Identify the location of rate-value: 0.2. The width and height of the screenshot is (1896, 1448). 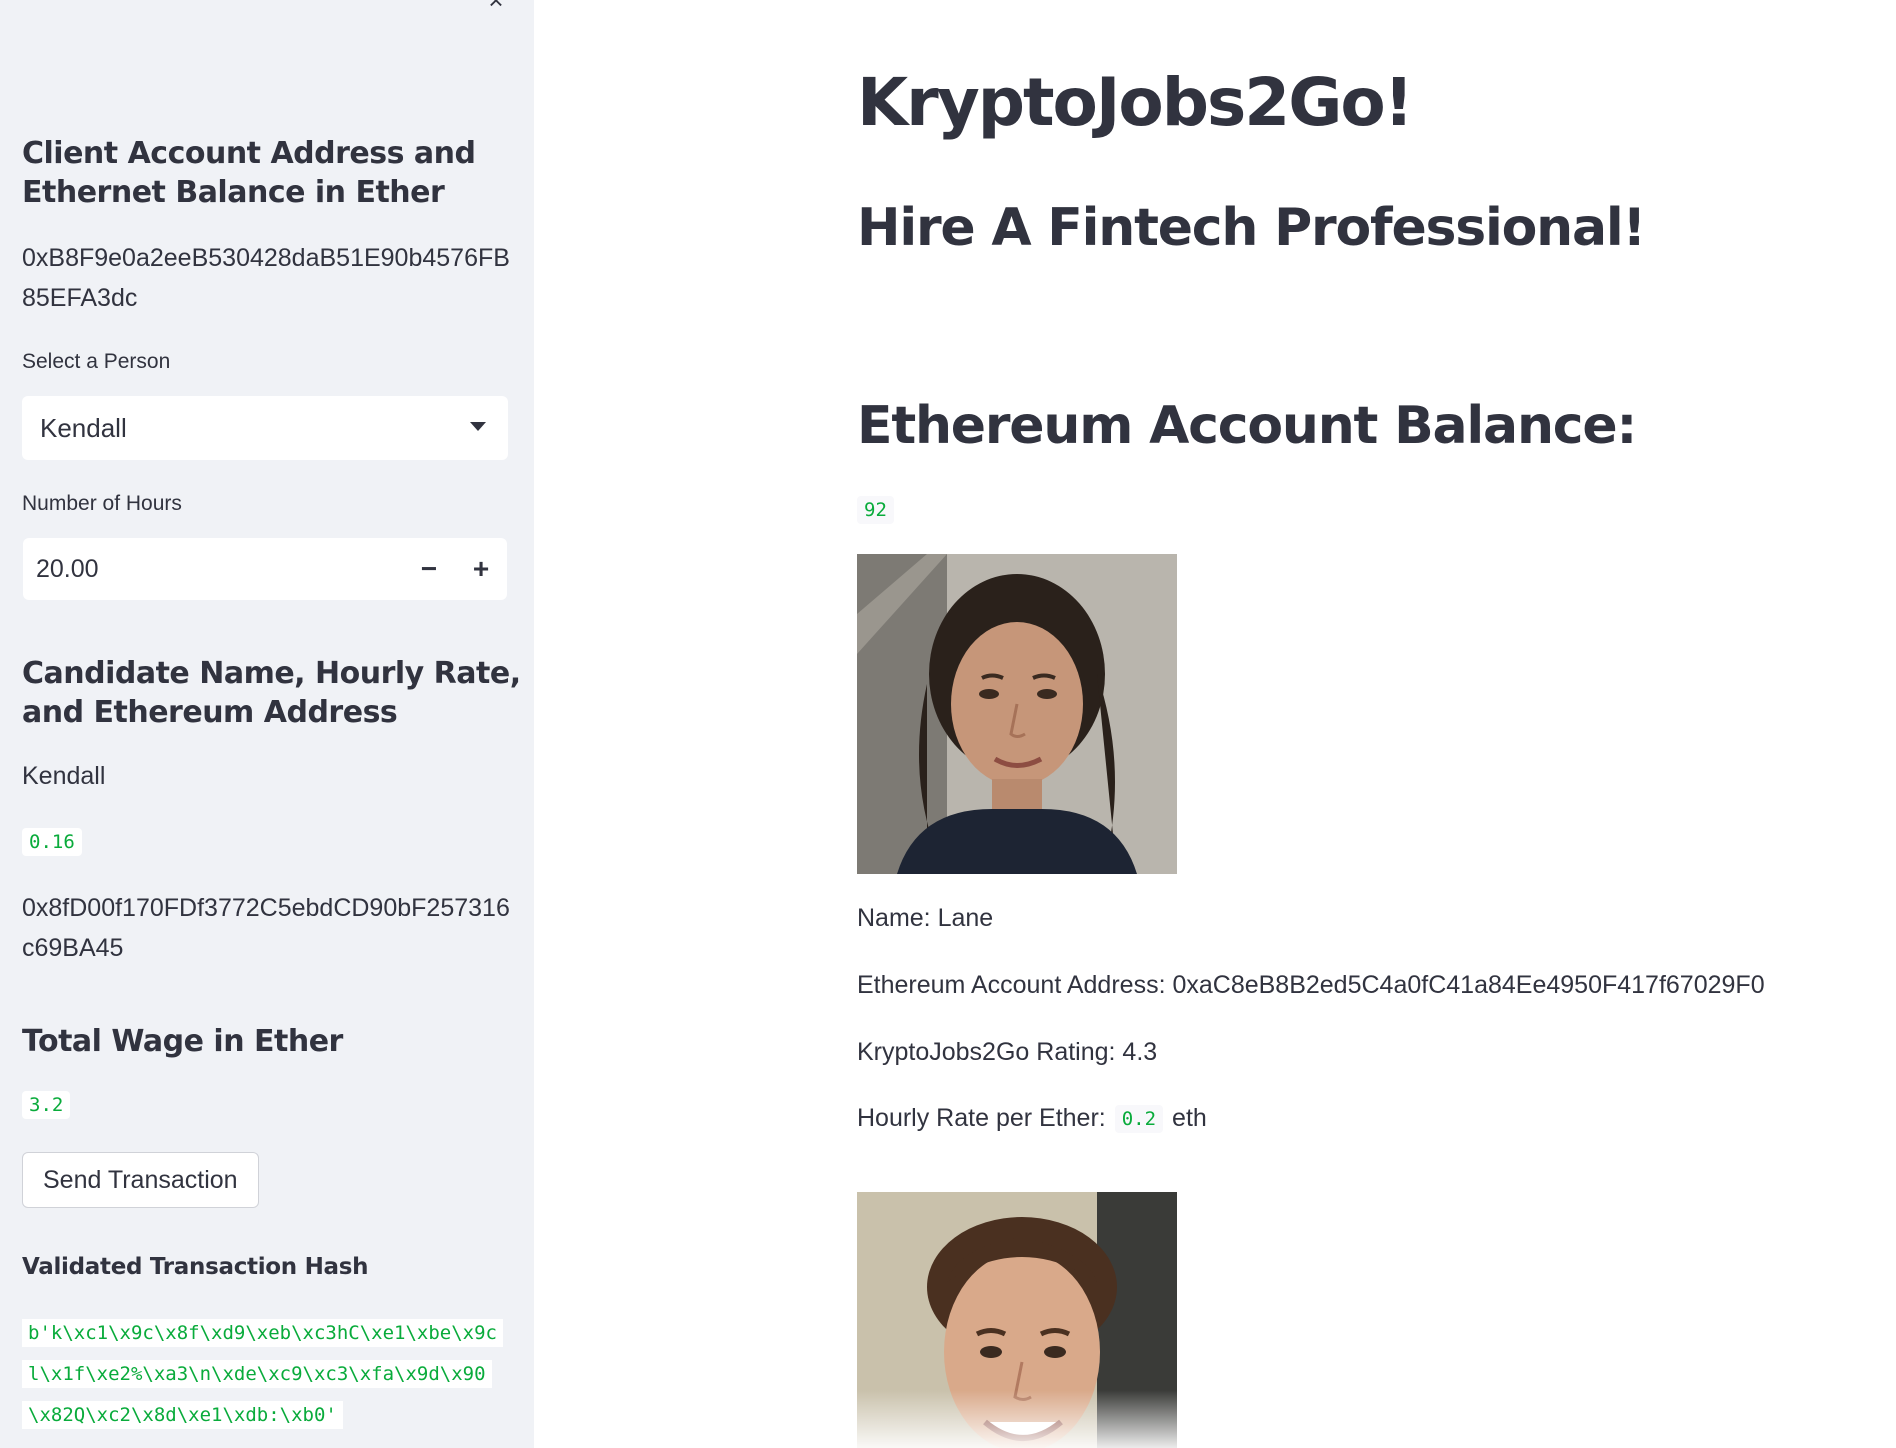
(1139, 1118).